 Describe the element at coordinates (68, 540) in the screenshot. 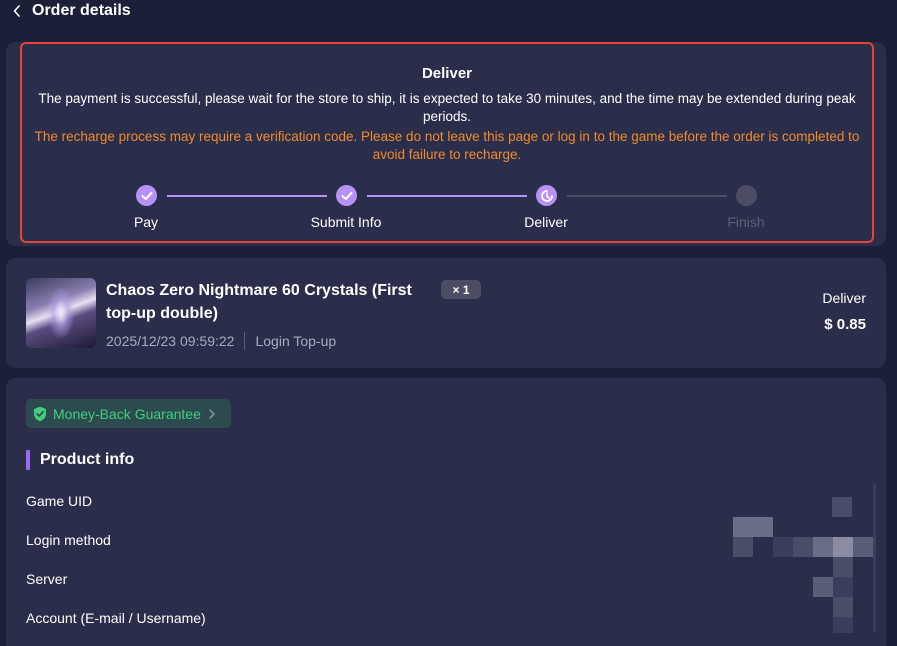

I see `info-label-login-method: Login method` at that location.